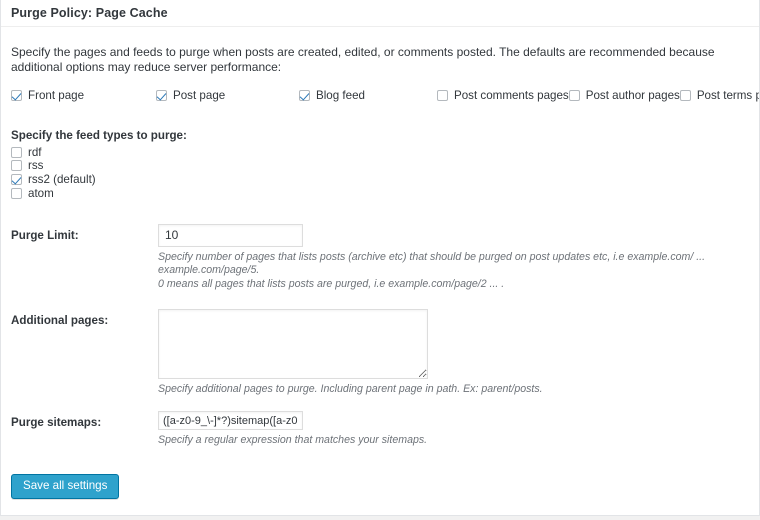 The height and width of the screenshot is (520, 760). Describe the element at coordinates (633, 95) in the screenshot. I see `checkbox-label-post-author-pages: Post author pages` at that location.